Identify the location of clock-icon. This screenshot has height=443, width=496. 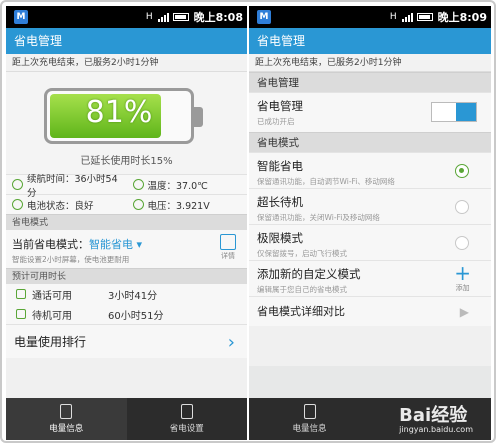
(17, 184).